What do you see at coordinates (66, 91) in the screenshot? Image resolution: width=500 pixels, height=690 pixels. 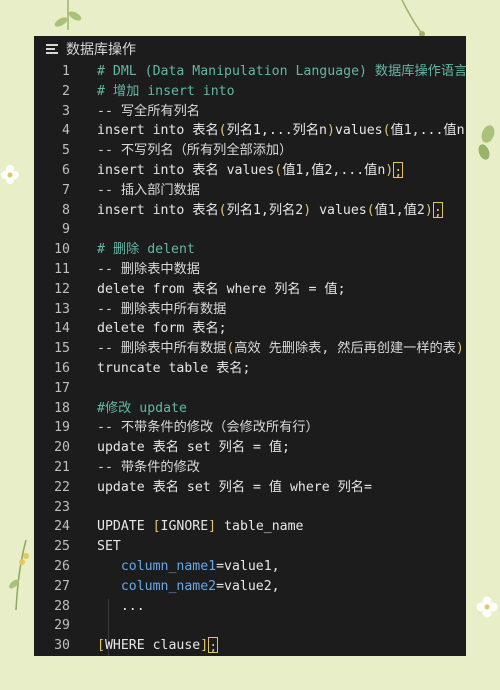 I see `line-number: 2` at bounding box center [66, 91].